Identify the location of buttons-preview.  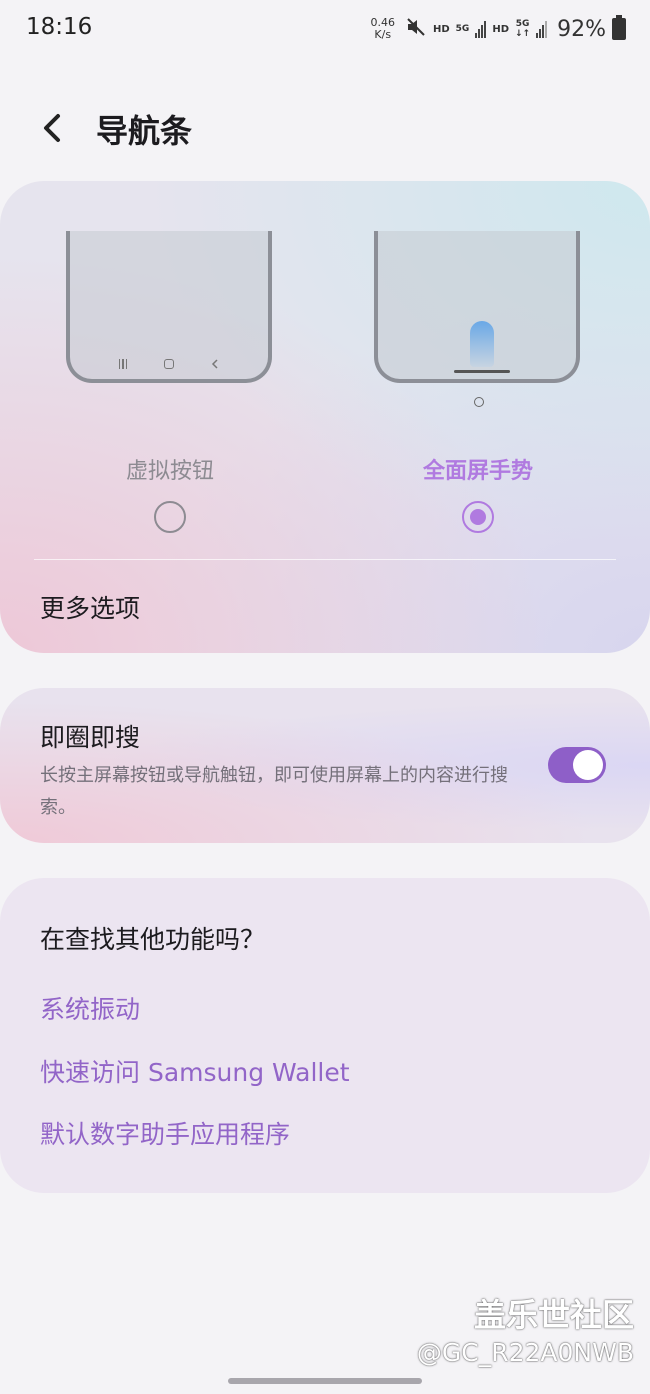
(169, 307).